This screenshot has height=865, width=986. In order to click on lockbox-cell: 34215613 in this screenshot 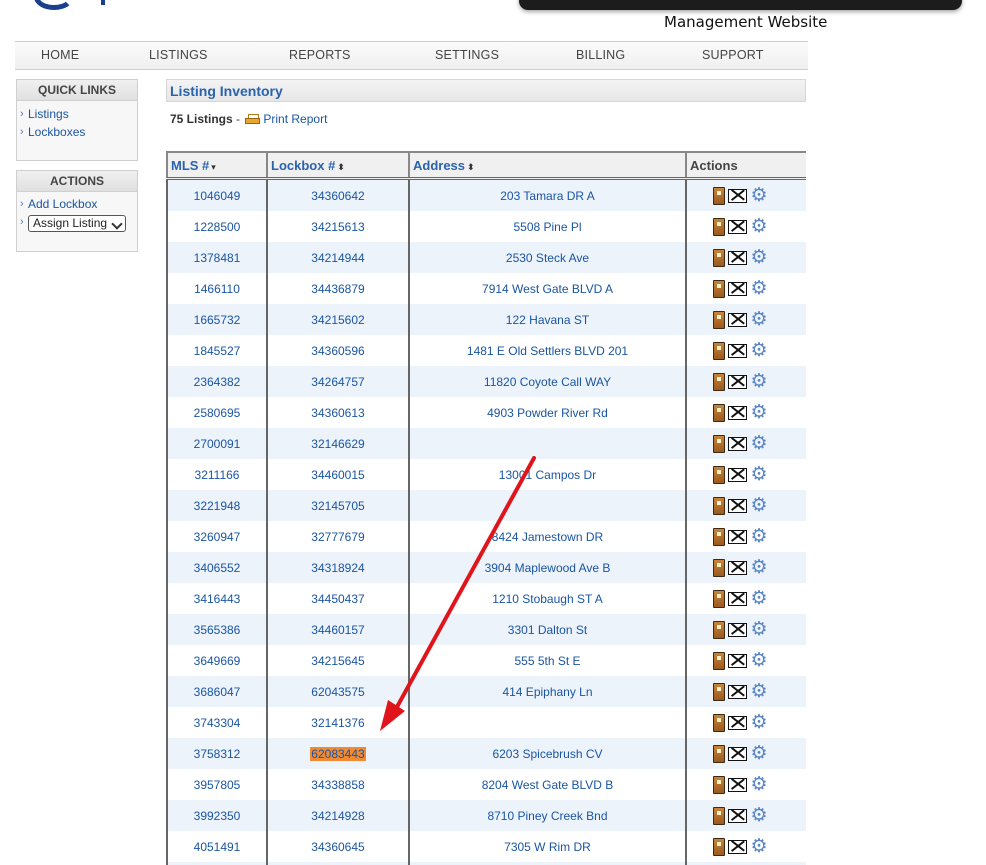, I will do `click(338, 226)`.